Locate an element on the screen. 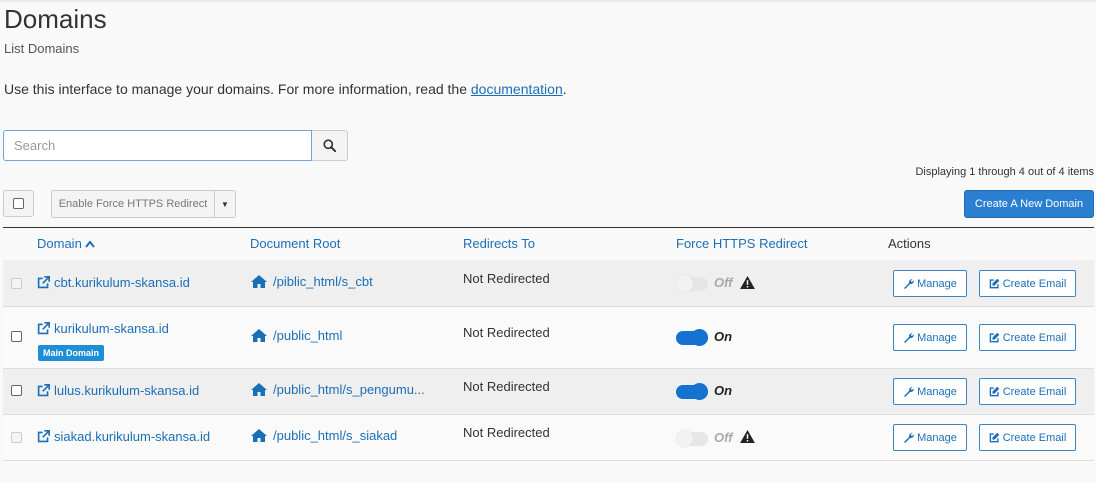 The width and height of the screenshot is (1096, 483). page-subtitle: List Domains is located at coordinates (42, 48).